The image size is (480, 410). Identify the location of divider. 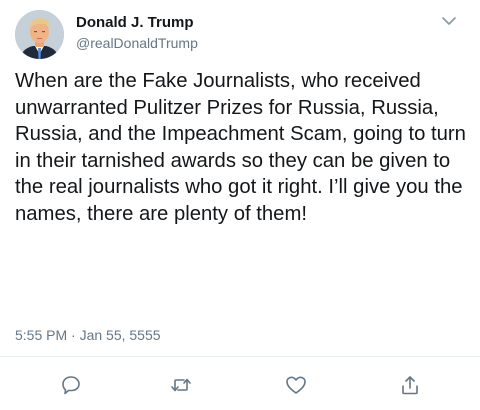
(240, 356).